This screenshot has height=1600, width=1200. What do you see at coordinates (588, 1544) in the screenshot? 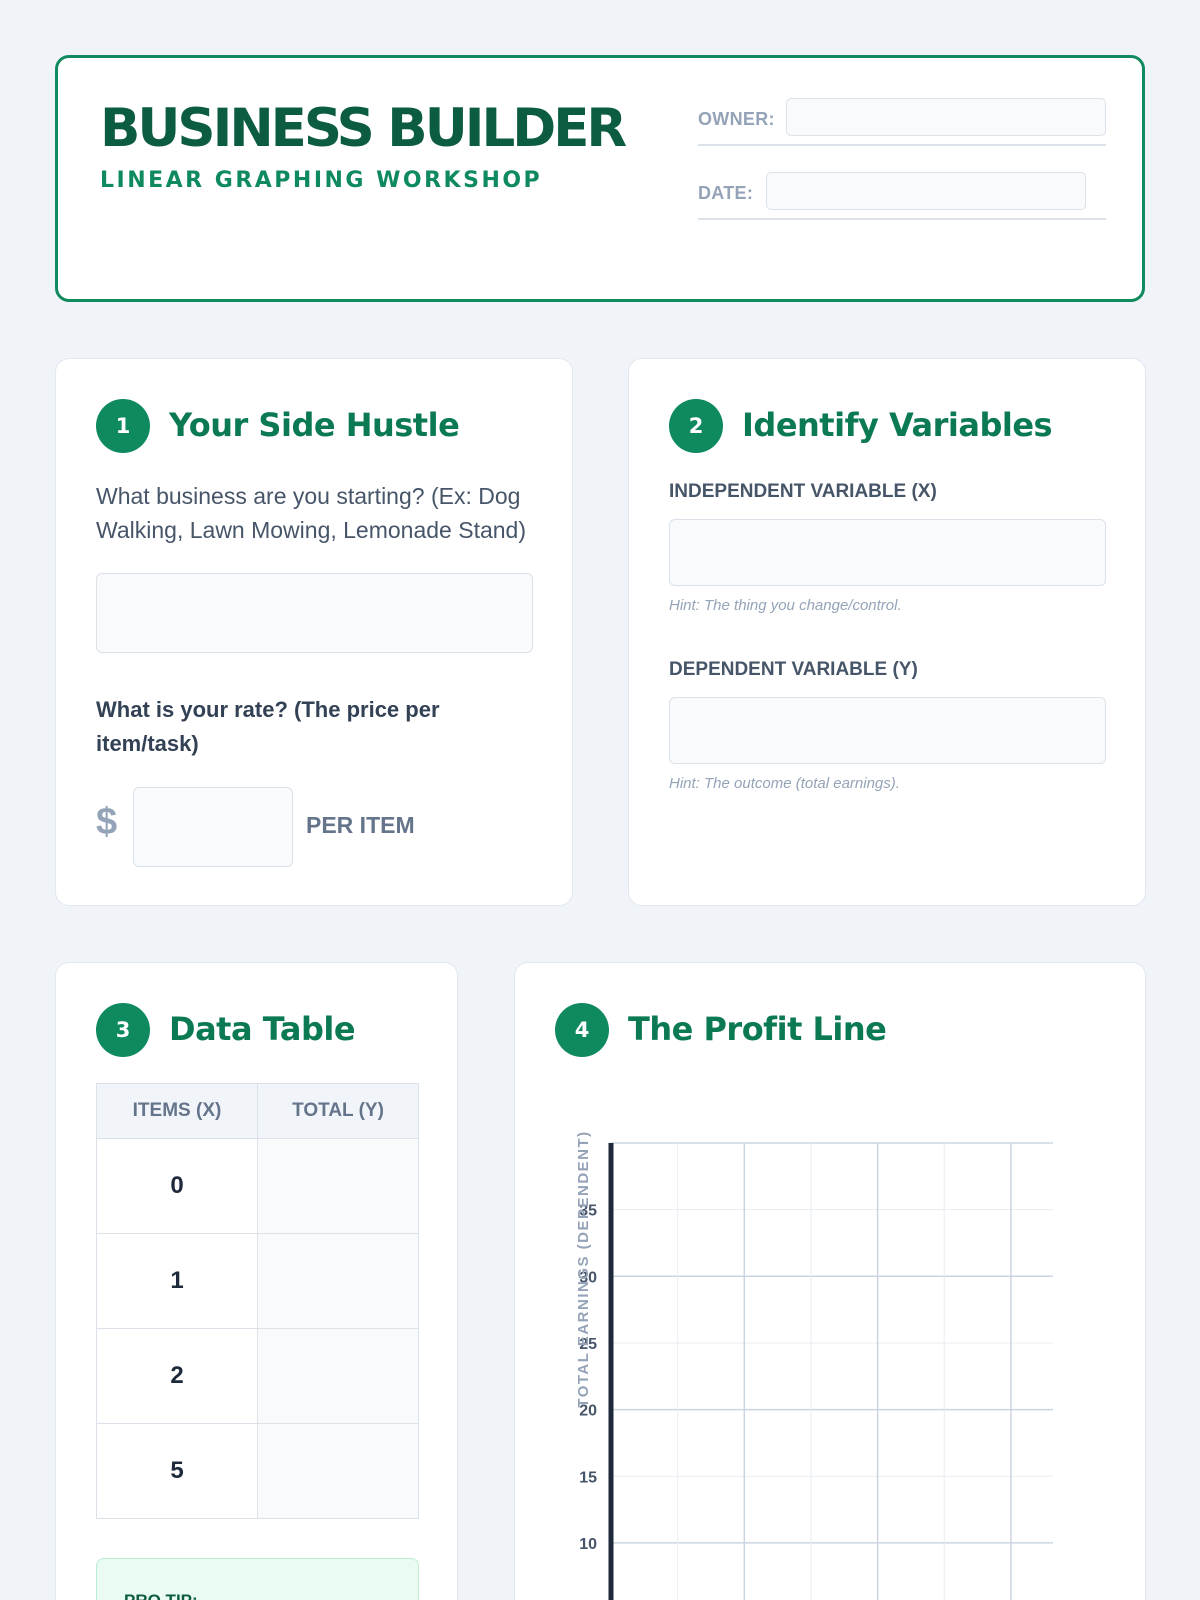
I see `y-tick-label: 10` at bounding box center [588, 1544].